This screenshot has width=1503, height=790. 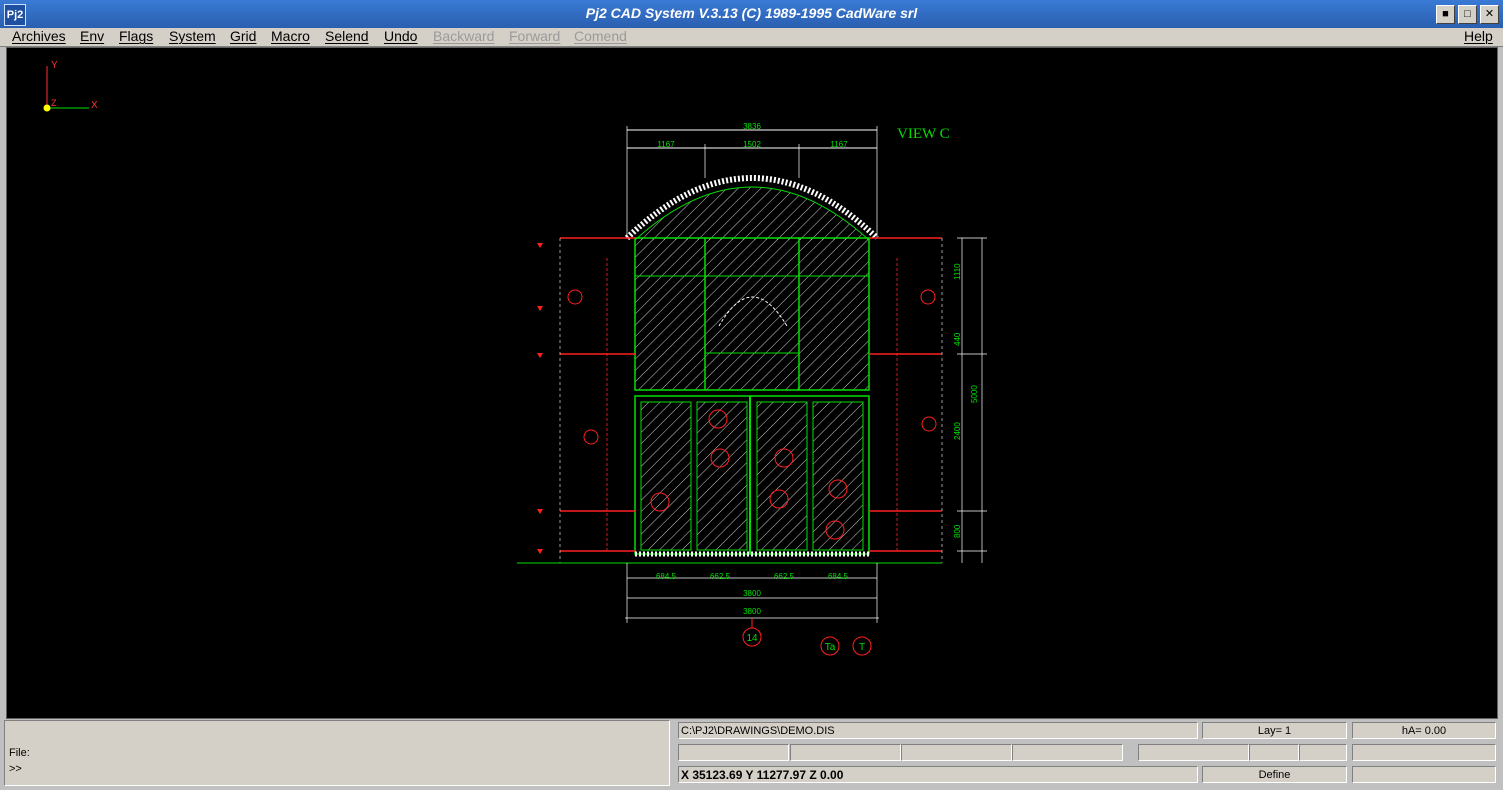 I want to click on dim-bottom-4: 684.5, so click(x=838, y=576).